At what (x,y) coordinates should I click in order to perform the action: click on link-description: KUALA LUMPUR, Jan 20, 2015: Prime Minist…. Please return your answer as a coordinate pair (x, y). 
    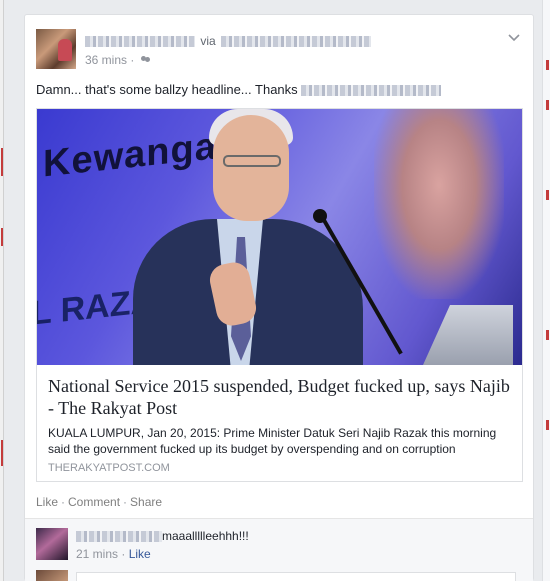
    Looking at the image, I should click on (272, 441).